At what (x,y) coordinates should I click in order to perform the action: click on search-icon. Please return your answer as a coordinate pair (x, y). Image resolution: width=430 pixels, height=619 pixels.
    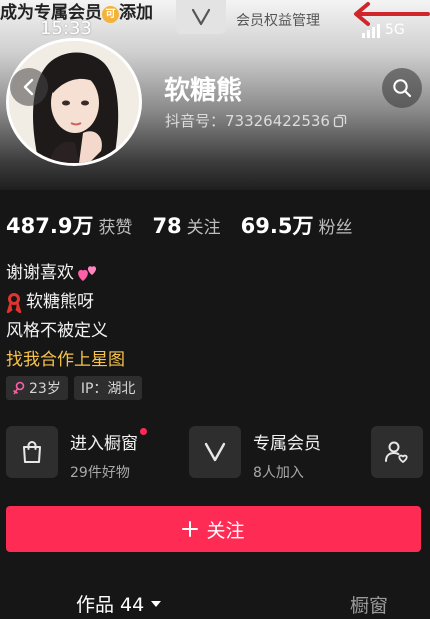
    Looking at the image, I should click on (402, 88).